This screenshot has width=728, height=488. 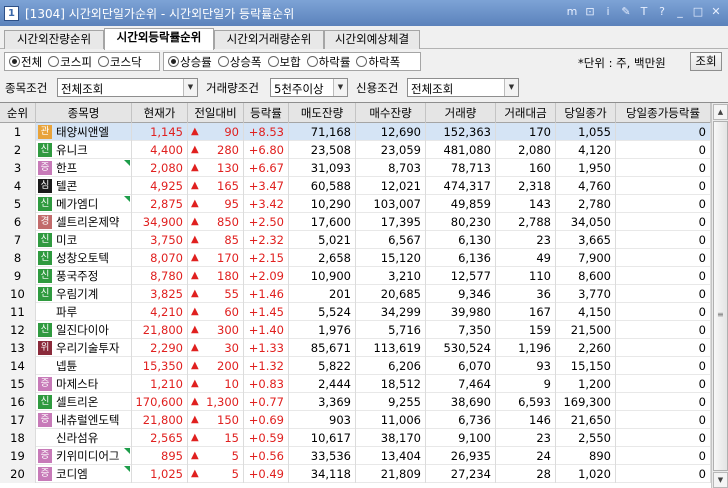 What do you see at coordinates (720, 112) in the screenshot?
I see `scroll-up-icon: ▲` at bounding box center [720, 112].